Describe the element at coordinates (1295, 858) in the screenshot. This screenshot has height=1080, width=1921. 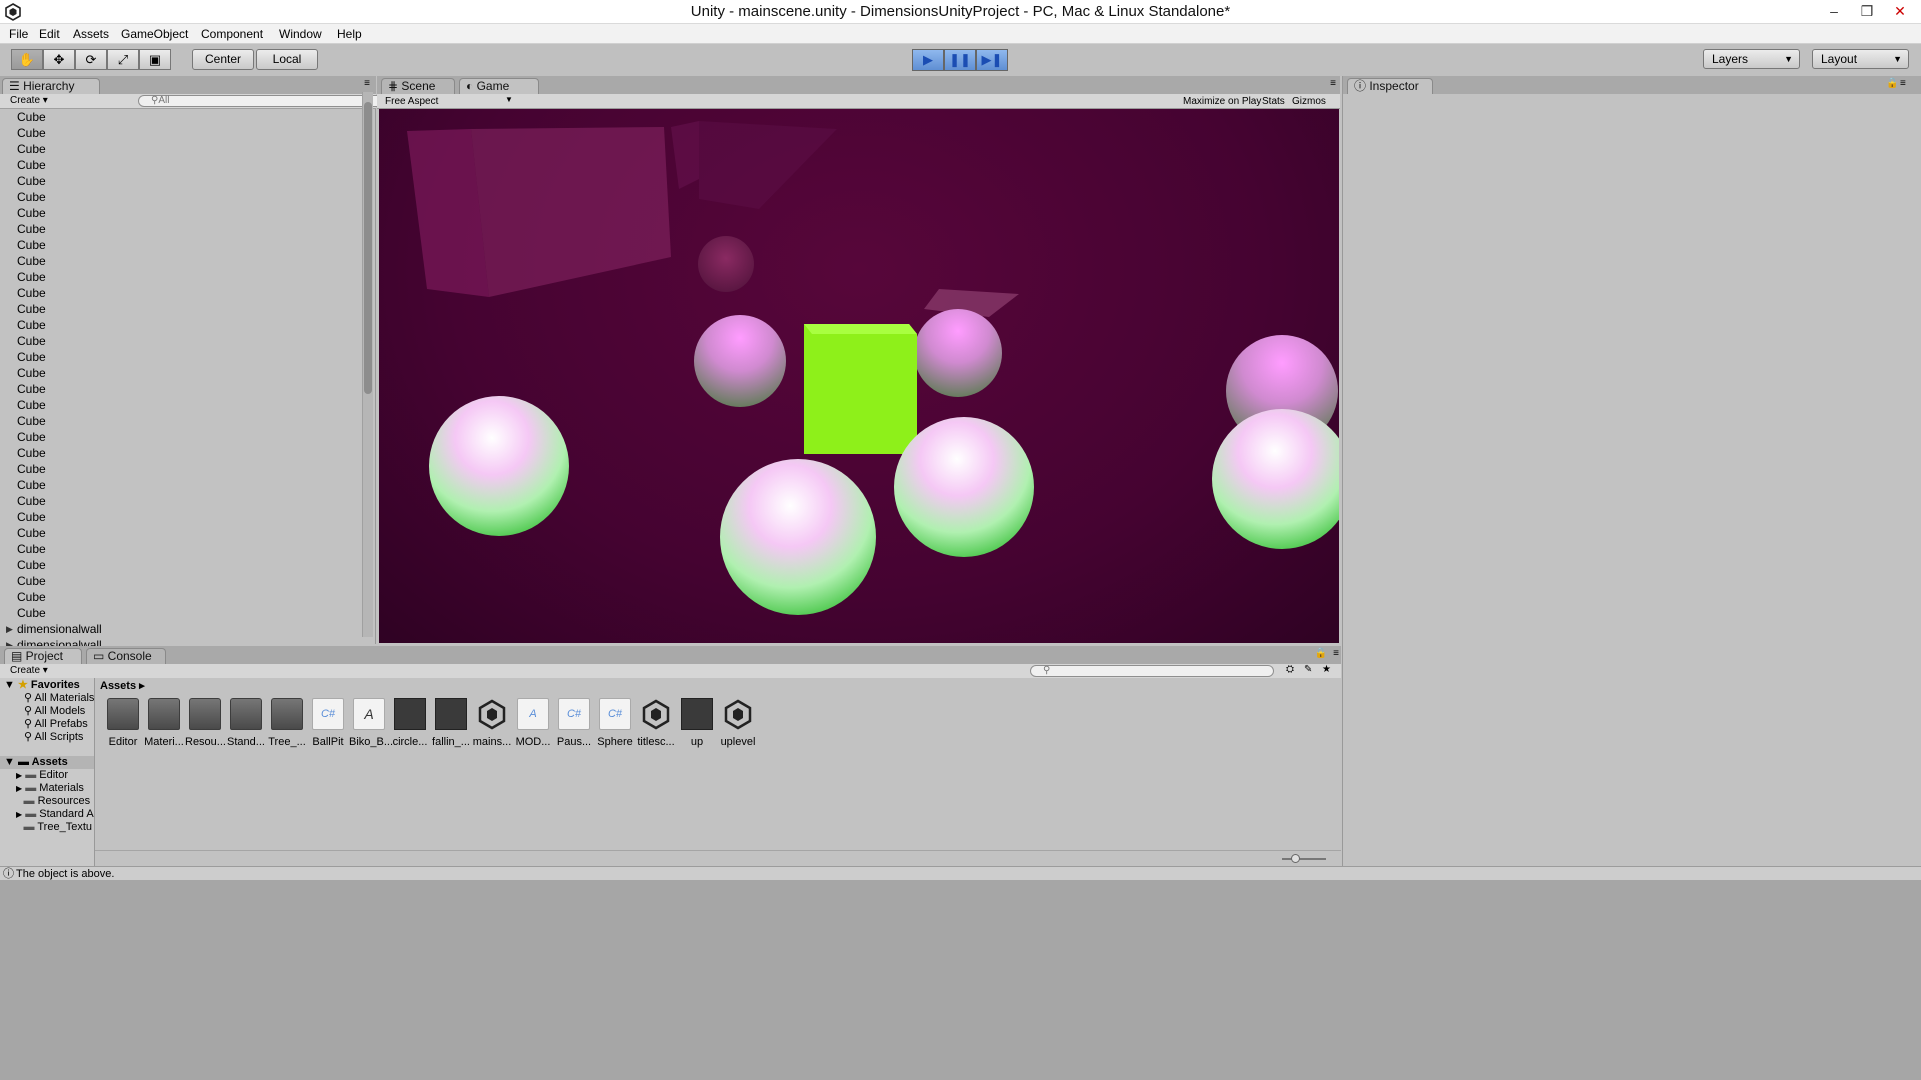
I see `slider-handle` at that location.